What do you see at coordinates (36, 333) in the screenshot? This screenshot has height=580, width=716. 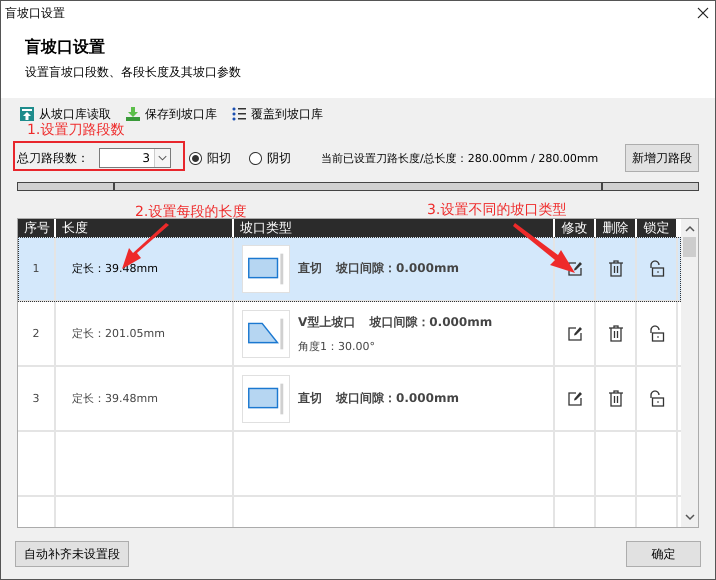 I see `row-index: 2` at bounding box center [36, 333].